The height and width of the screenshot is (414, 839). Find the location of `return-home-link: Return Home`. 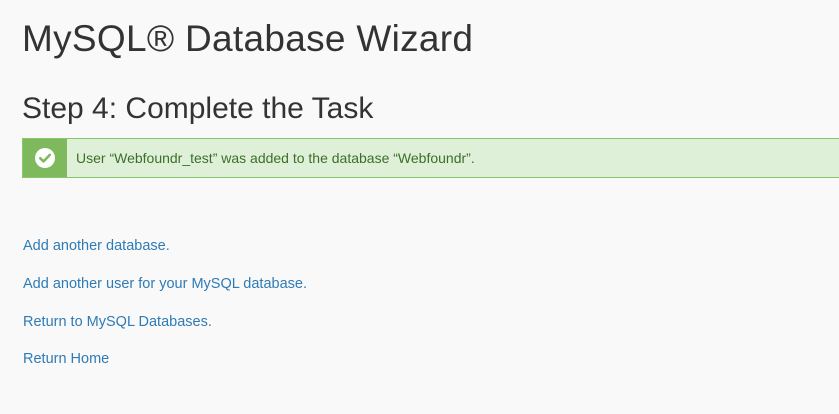

return-home-link: Return Home is located at coordinates (165, 359).